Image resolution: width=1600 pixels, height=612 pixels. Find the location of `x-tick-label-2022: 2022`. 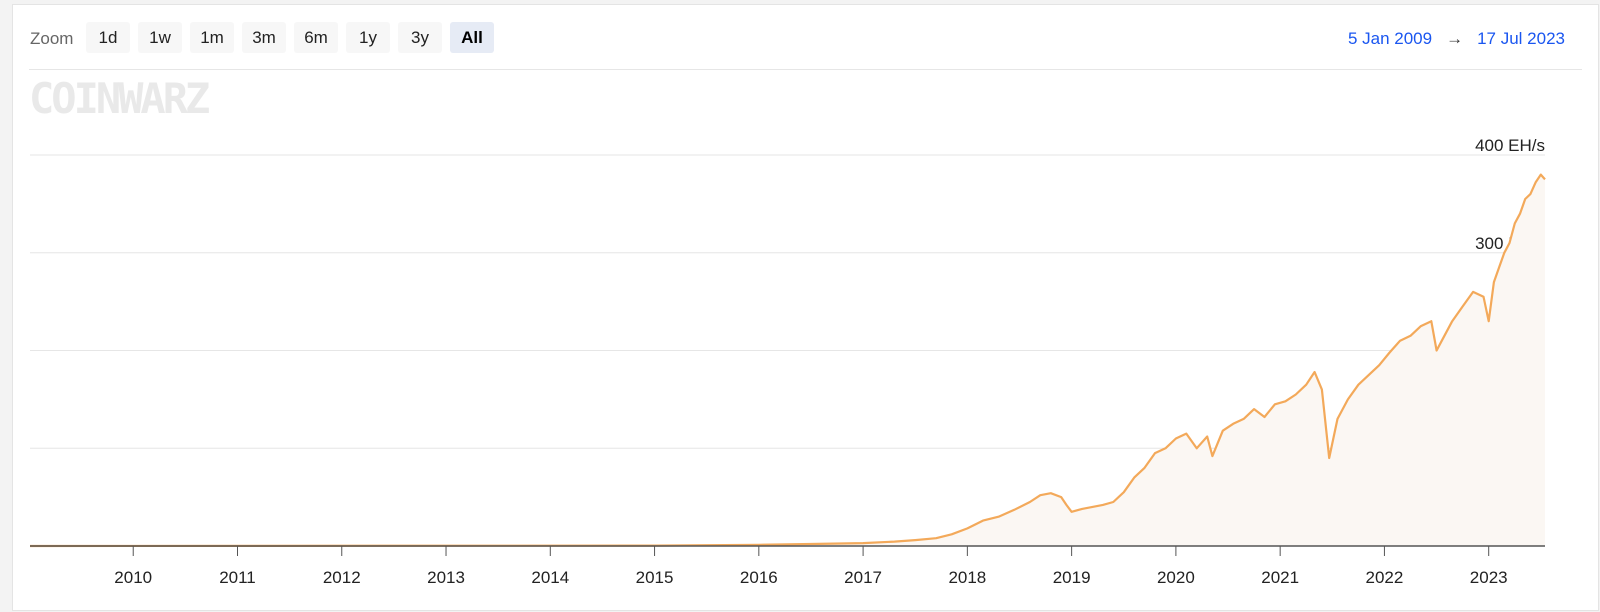

x-tick-label-2022: 2022 is located at coordinates (1385, 577).